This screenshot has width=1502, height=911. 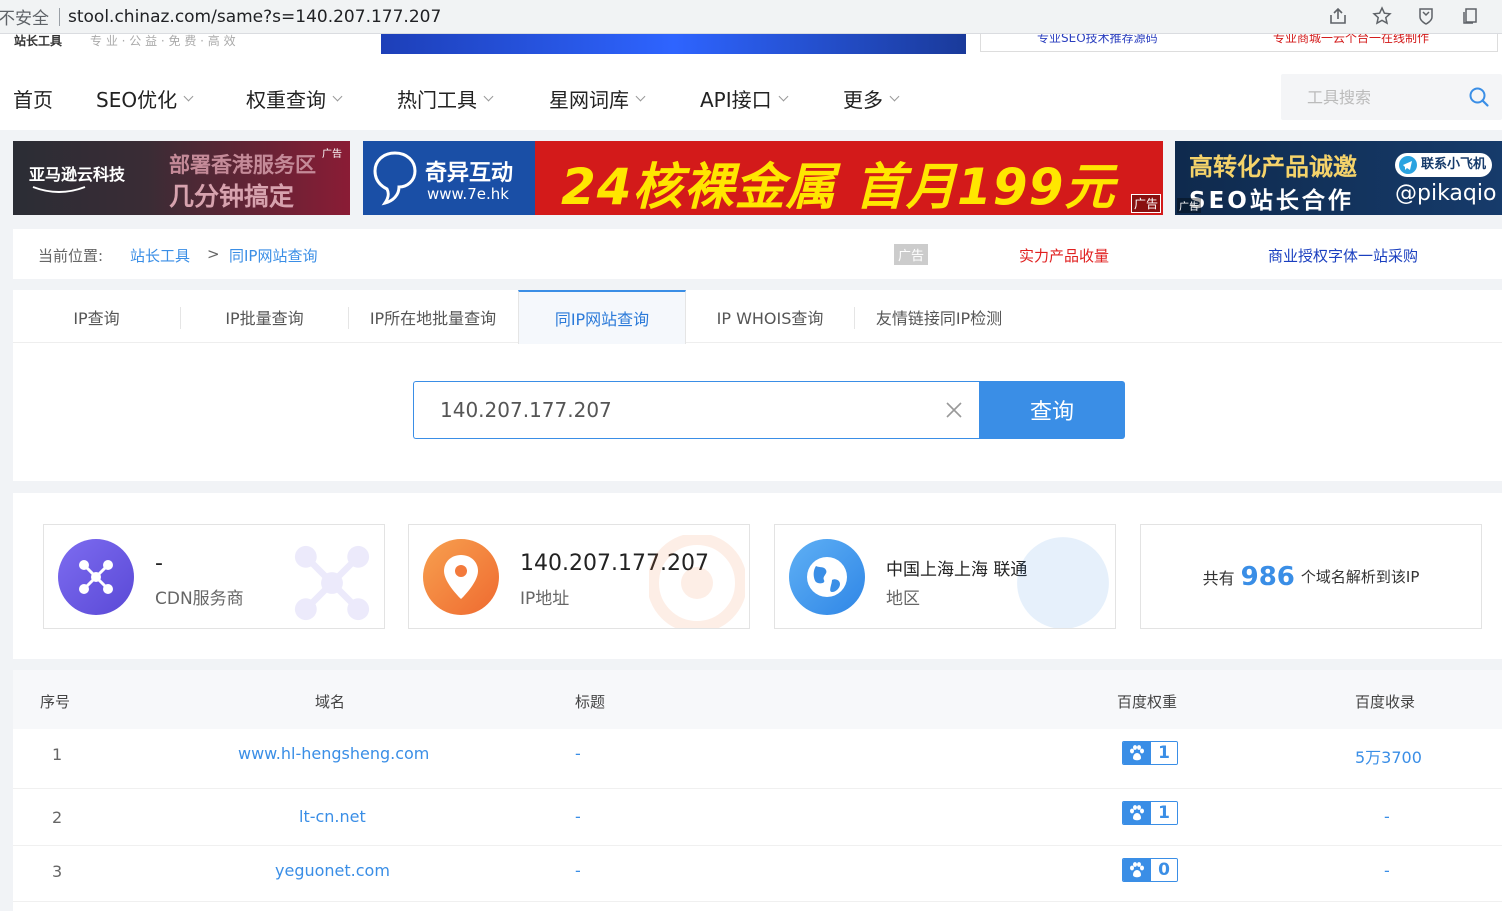 I want to click on top-text-ads: 专业SEO技术推荐源码 专业商城一云个台一在线制作, so click(x=1239, y=43).